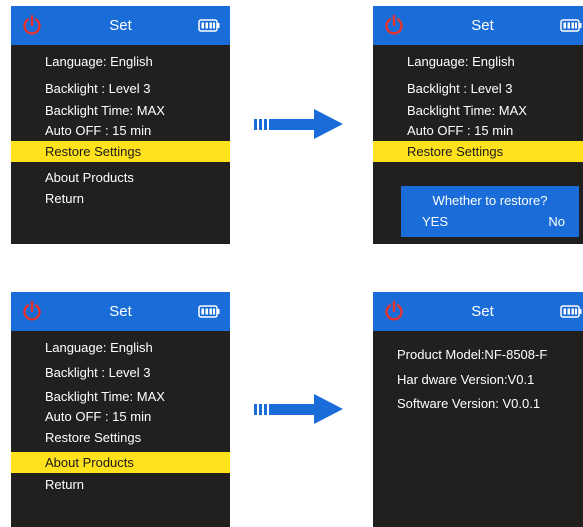 The width and height of the screenshot is (583, 527). I want to click on restore-confirm-dialog: Whether to restore? YES No, so click(490, 211).